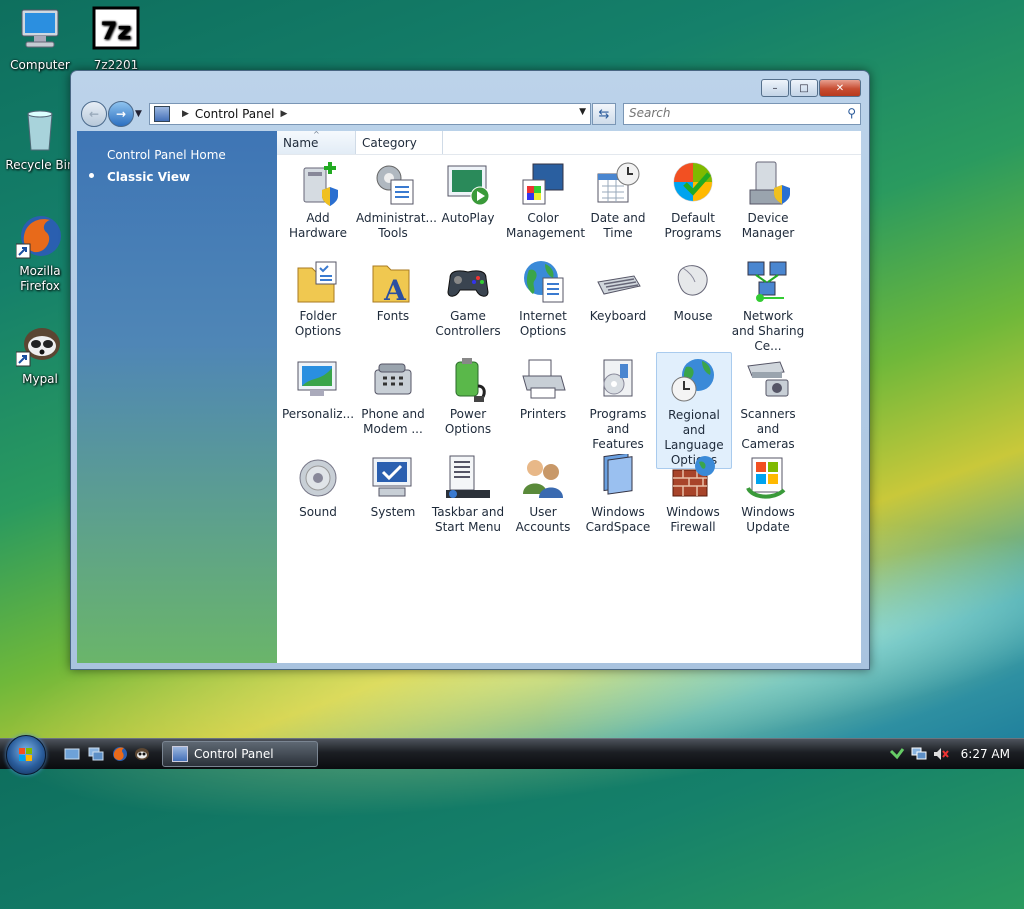 The width and height of the screenshot is (1024, 909). What do you see at coordinates (582, 112) in the screenshot?
I see `address-dropdown-icon: ▼` at bounding box center [582, 112].